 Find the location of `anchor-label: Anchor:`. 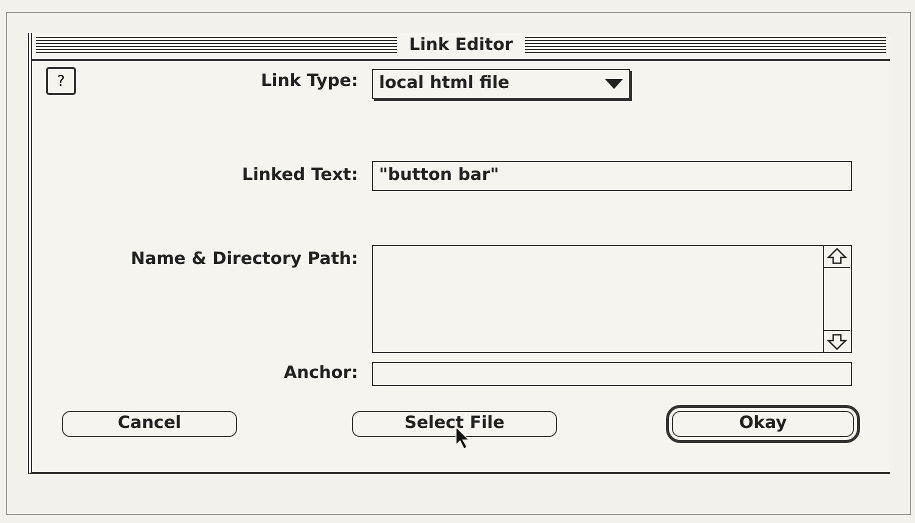

anchor-label: Anchor: is located at coordinates (320, 373).